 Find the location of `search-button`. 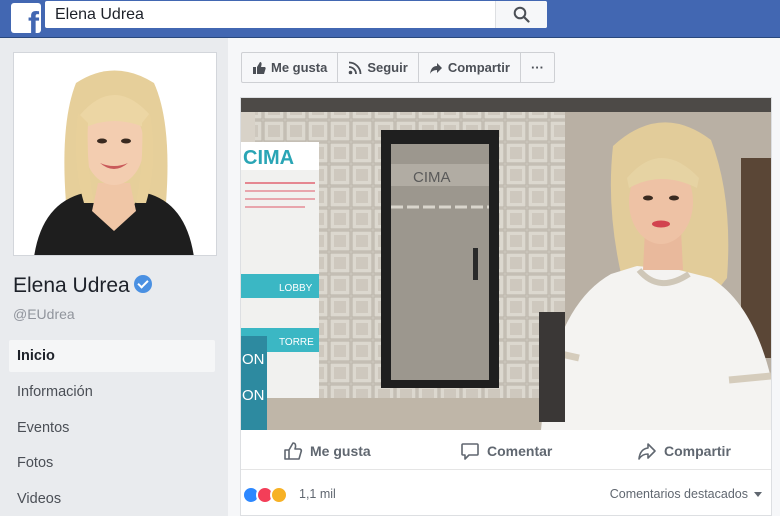

search-button is located at coordinates (521, 14).